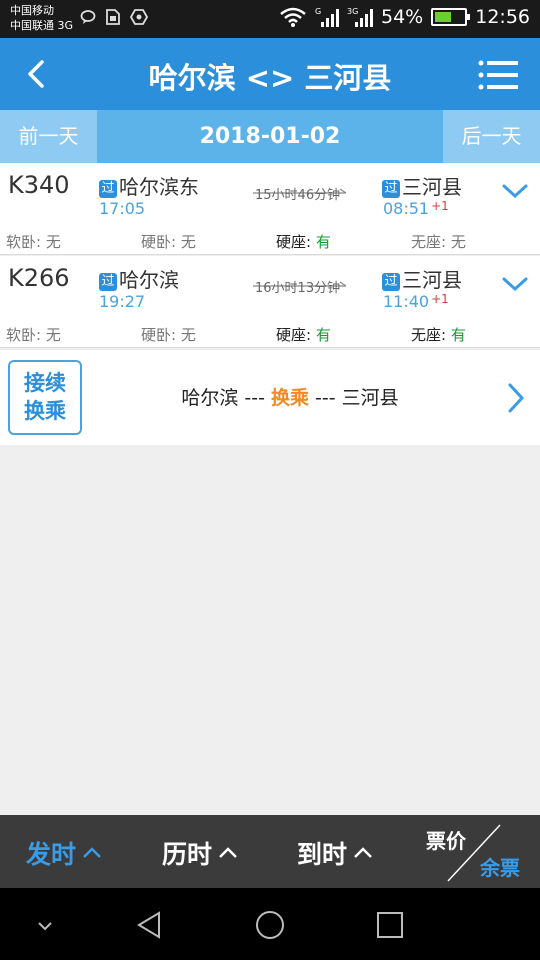 The width and height of the screenshot is (540, 960). What do you see at coordinates (473, 853) in the screenshot?
I see `price-ticket-toggle: 票价 余票` at bounding box center [473, 853].